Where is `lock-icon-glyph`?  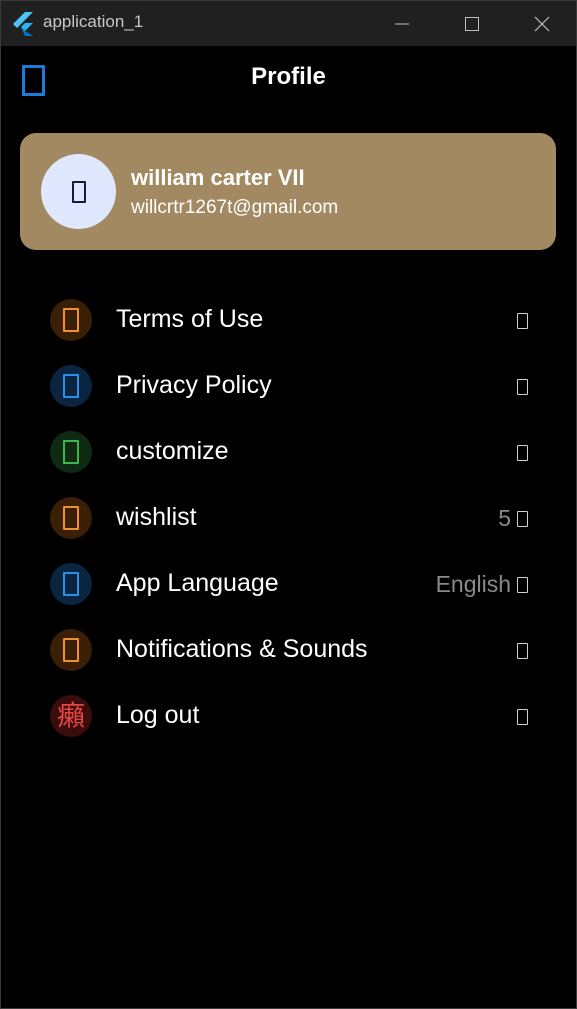
lock-icon-glyph is located at coordinates (71, 386).